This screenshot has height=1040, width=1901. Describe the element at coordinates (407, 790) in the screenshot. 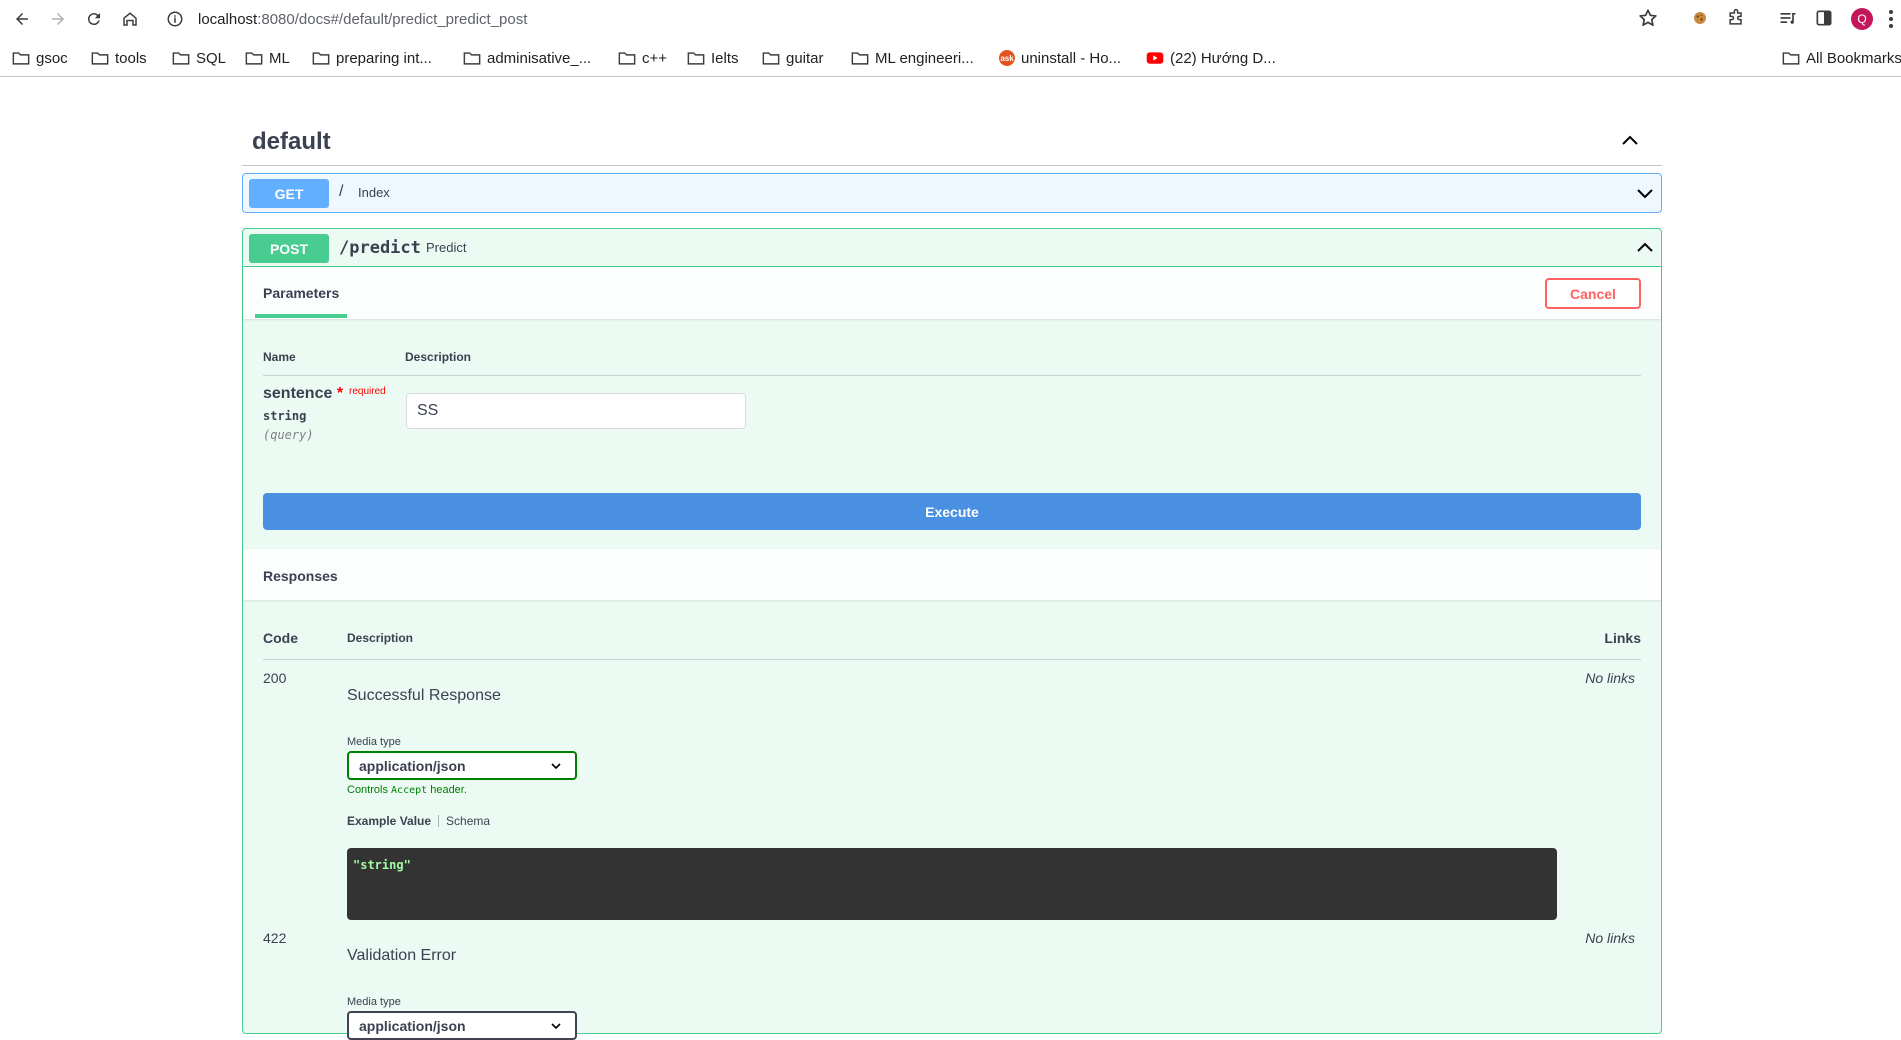

I see `controls-accept-header-note: Controls Accept header.` at that location.